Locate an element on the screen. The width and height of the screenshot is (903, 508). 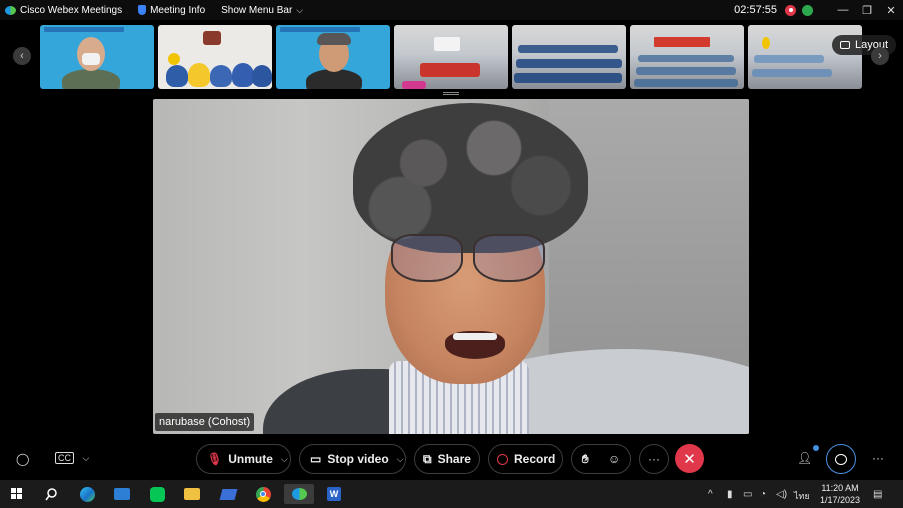
taskbar-chrome is located at coordinates (263, 494).